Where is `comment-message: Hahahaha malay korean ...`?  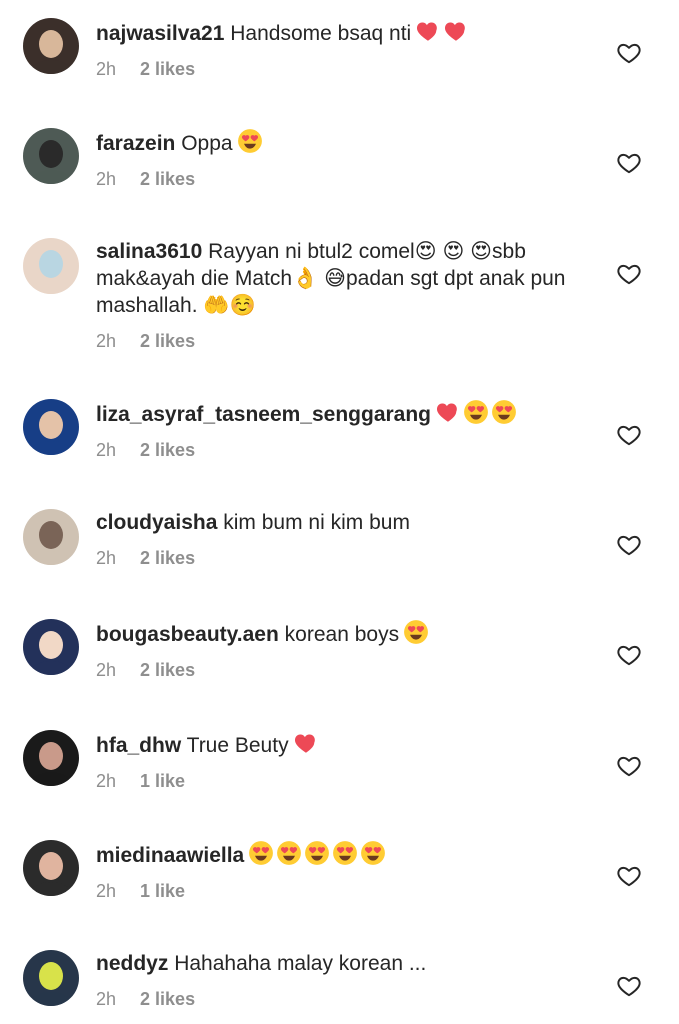
comment-message: Hahahaha malay korean ... is located at coordinates (300, 963).